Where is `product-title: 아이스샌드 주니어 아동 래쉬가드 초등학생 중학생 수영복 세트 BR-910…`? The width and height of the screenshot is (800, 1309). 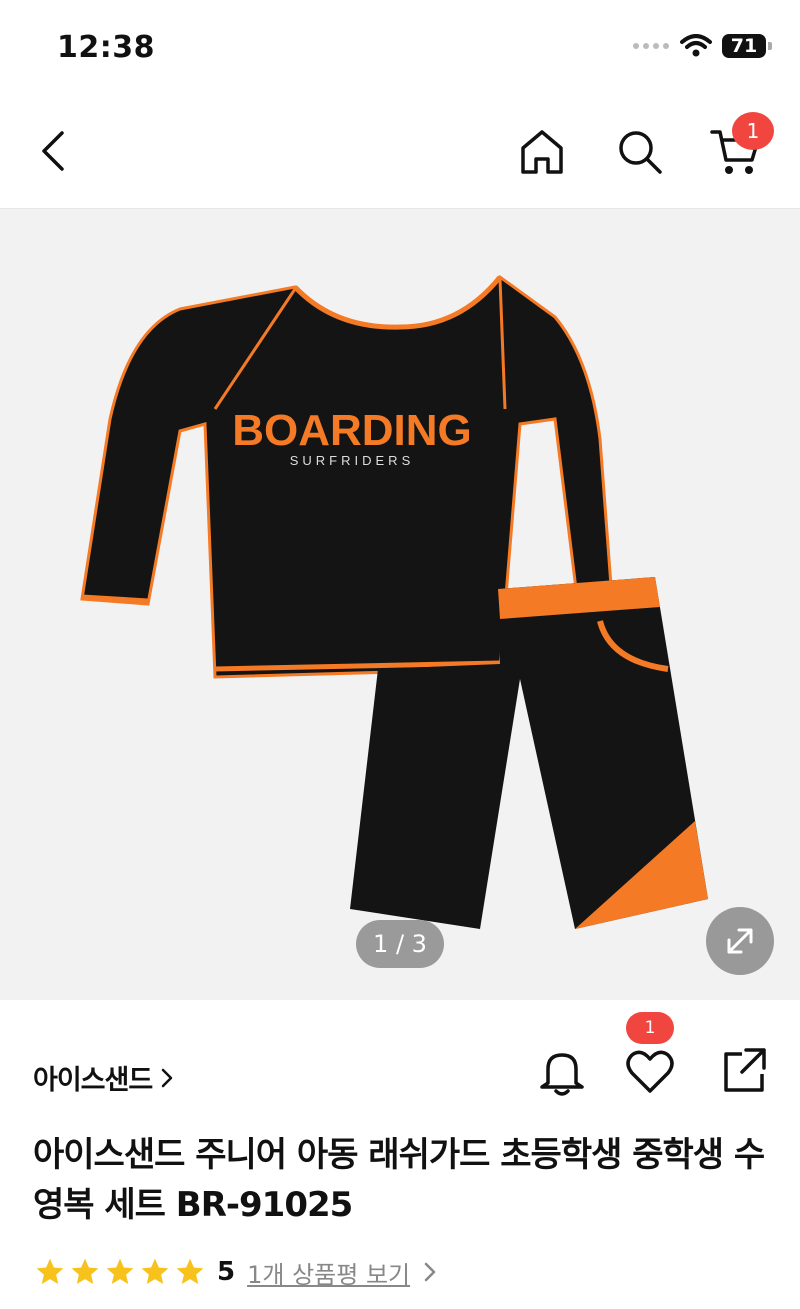
product-title: 아이스샌드 주니어 아동 래쉬가드 초등학생 중학생 수영복 세트 BR-910… is located at coordinates (399, 1180).